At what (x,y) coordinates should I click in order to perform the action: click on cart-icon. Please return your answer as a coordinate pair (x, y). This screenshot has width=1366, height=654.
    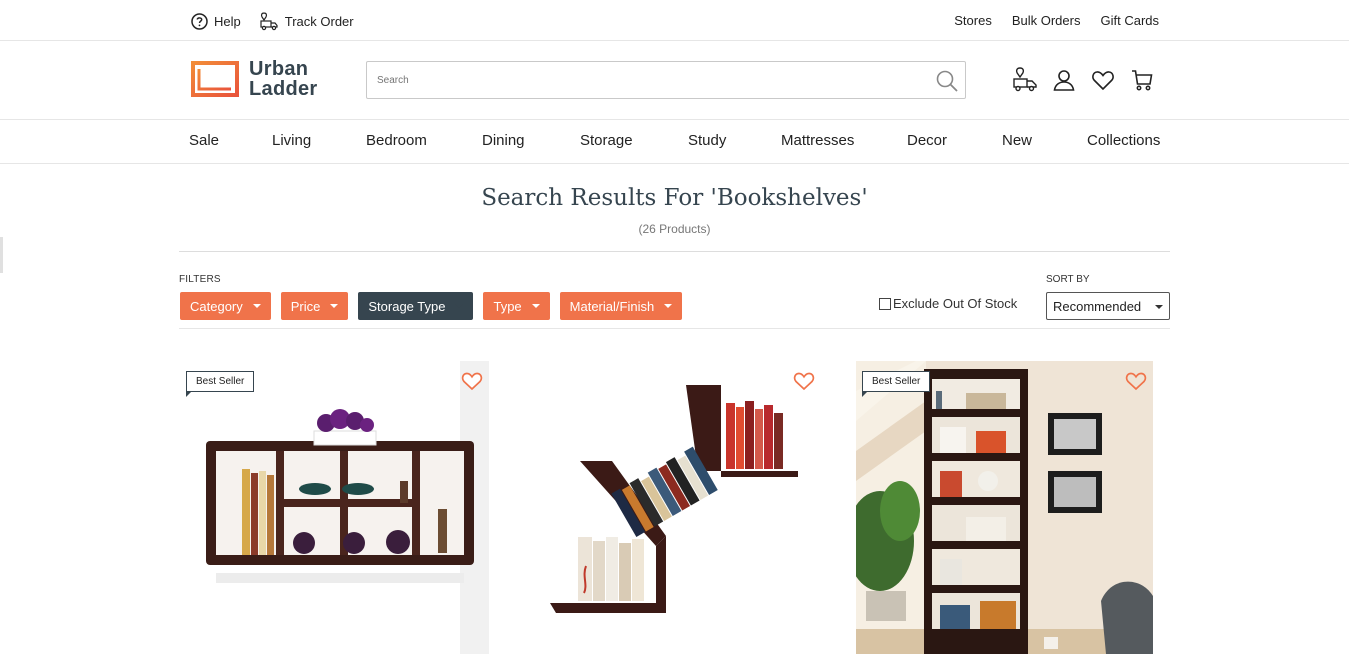
    Looking at the image, I should click on (1142, 80).